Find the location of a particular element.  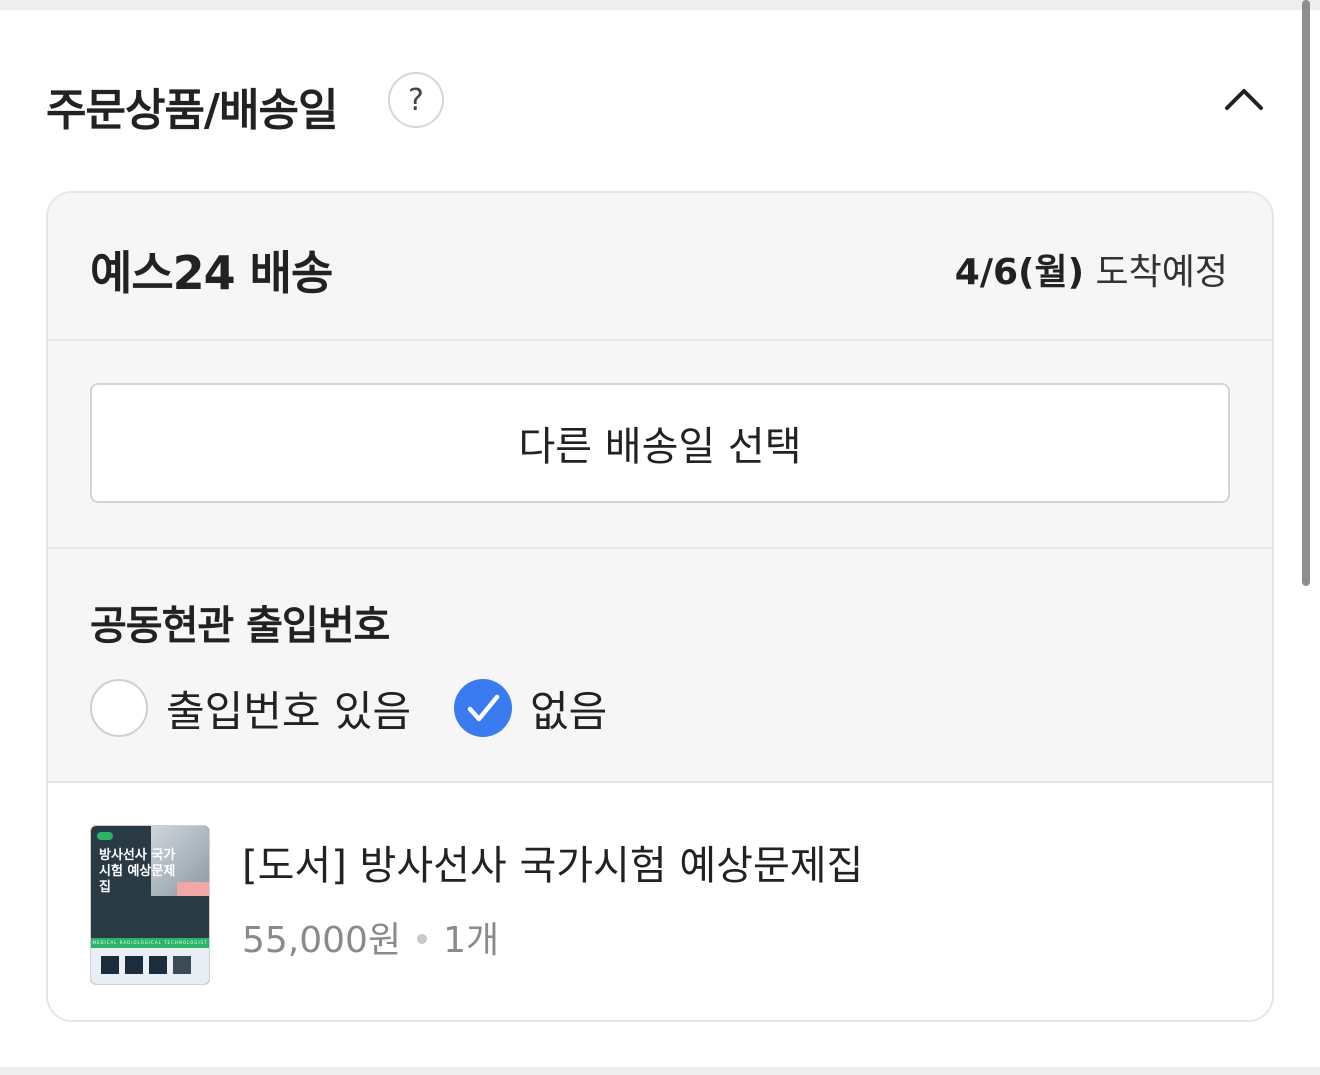

shipper-name: 예스24 배송 is located at coordinates (211, 273).